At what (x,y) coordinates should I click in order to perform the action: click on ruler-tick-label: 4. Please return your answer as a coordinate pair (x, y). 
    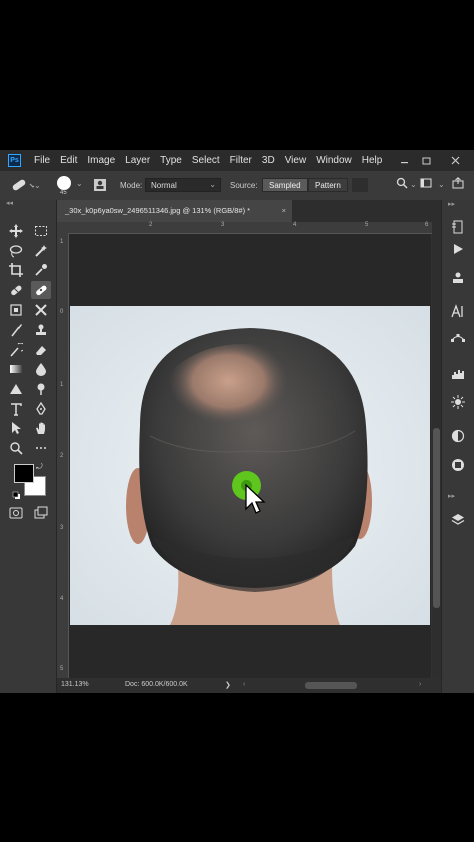
    Looking at the image, I should click on (62, 599).